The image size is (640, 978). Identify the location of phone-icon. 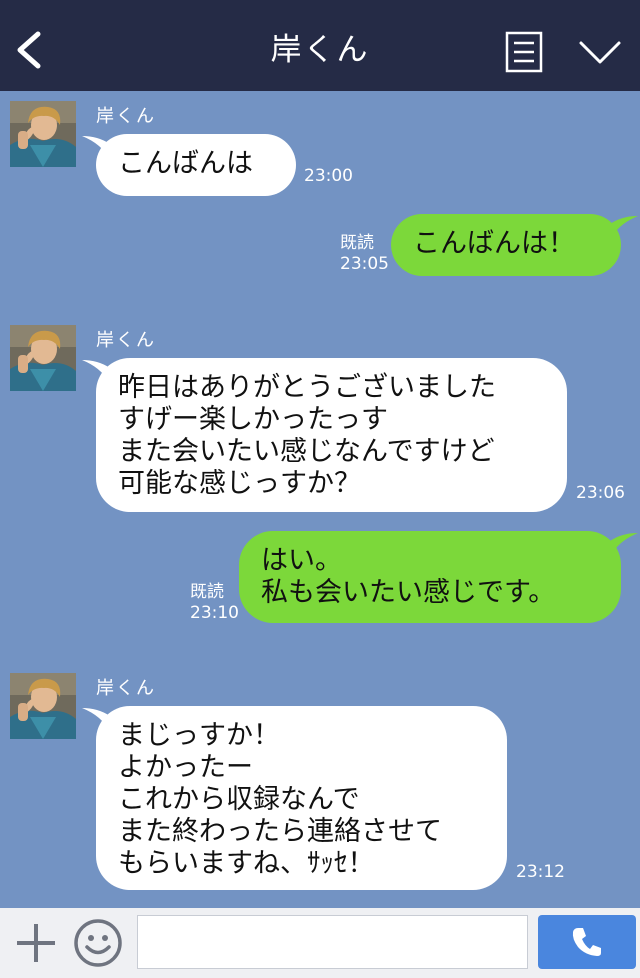
(586, 942).